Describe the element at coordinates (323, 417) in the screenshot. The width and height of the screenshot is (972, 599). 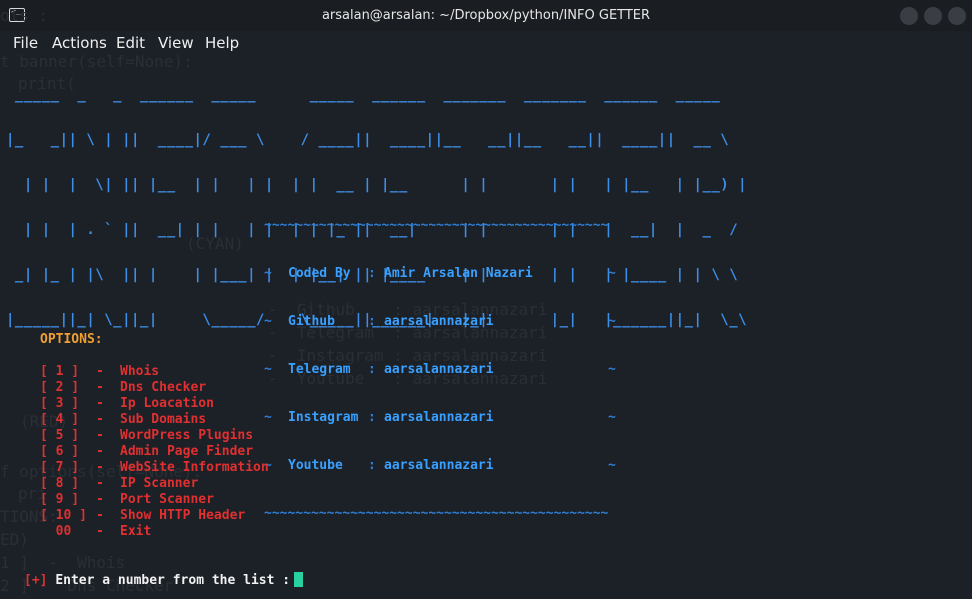
I see `info-label: Instagram` at that location.